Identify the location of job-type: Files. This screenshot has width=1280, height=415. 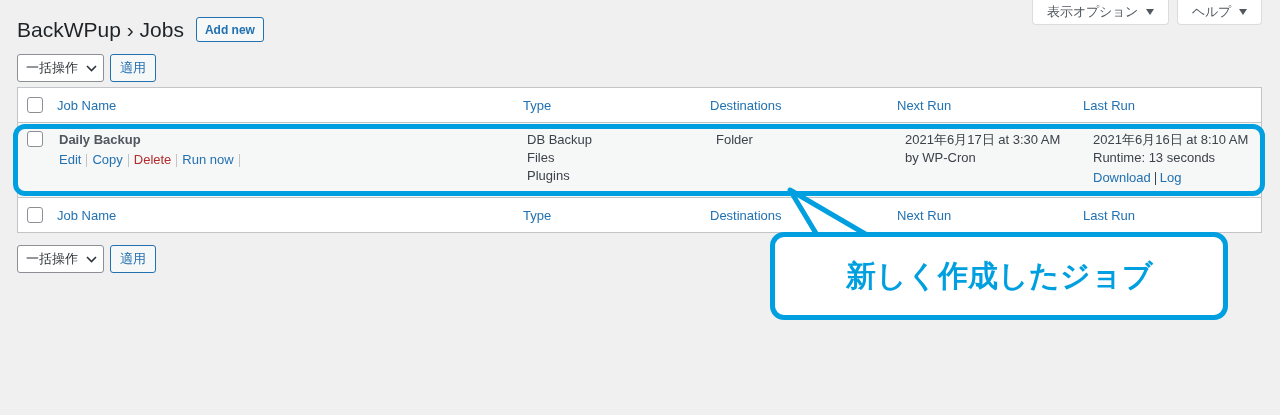
(541, 158).